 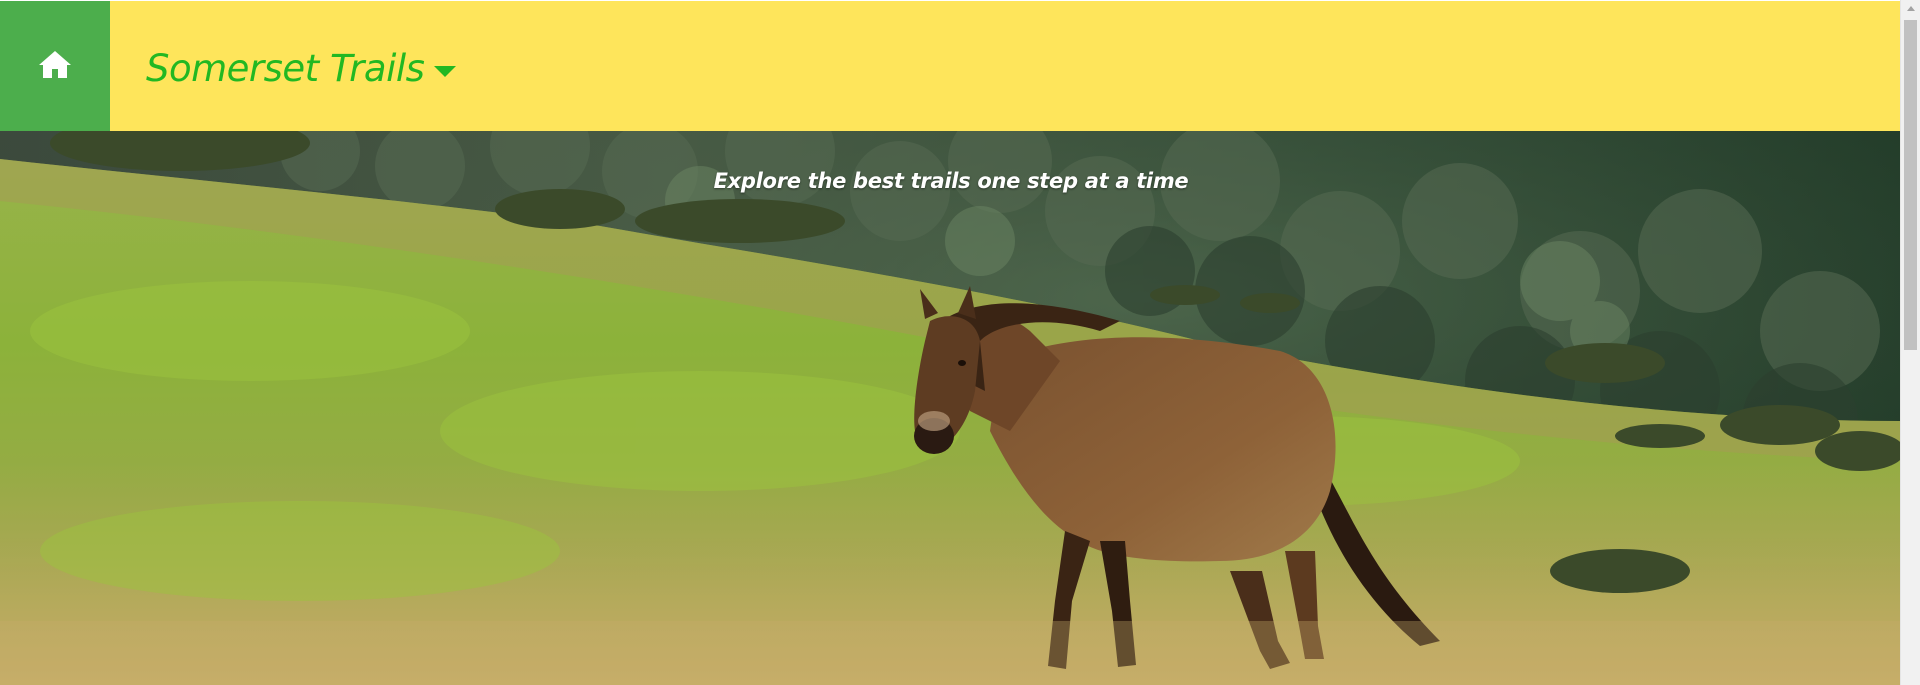 What do you see at coordinates (445, 71) in the screenshot?
I see `caret-down-icon` at bounding box center [445, 71].